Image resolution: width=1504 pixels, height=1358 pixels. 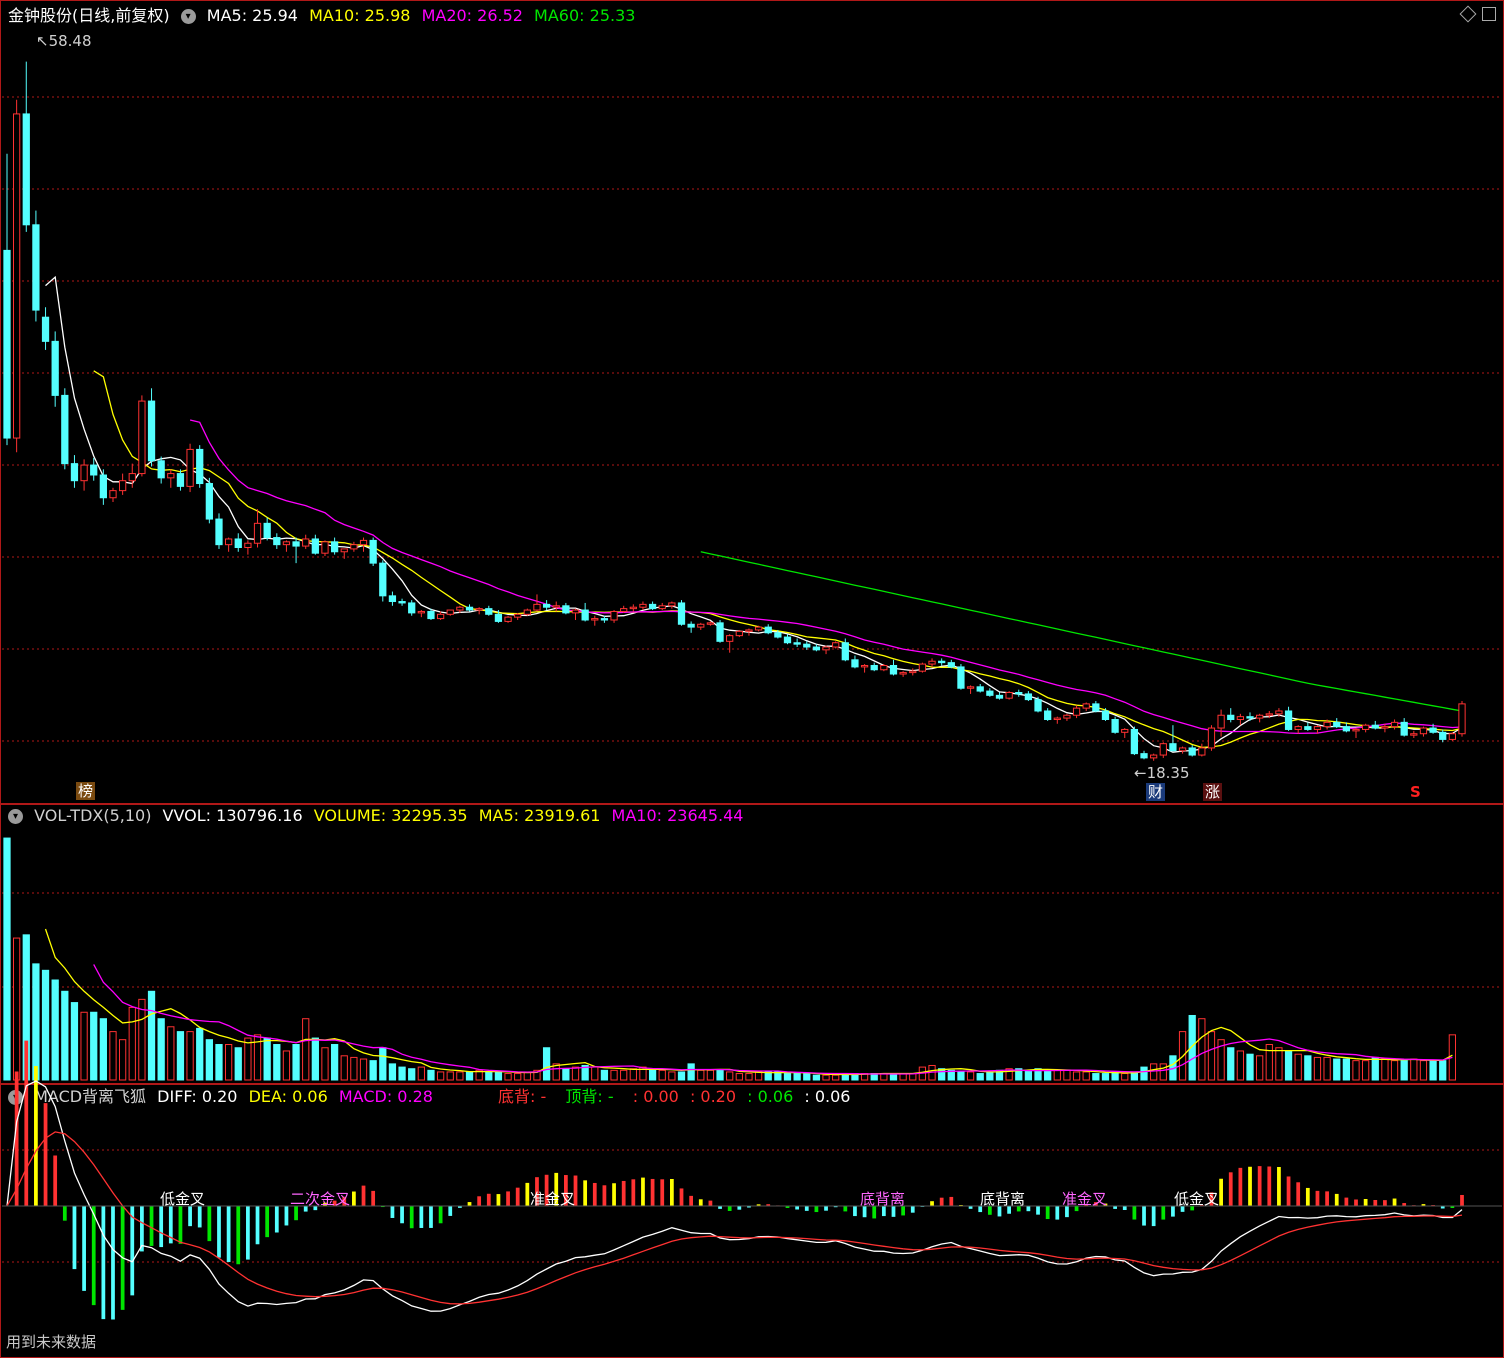 What do you see at coordinates (1415, 792) in the screenshot?
I see `s-tag: S` at bounding box center [1415, 792].